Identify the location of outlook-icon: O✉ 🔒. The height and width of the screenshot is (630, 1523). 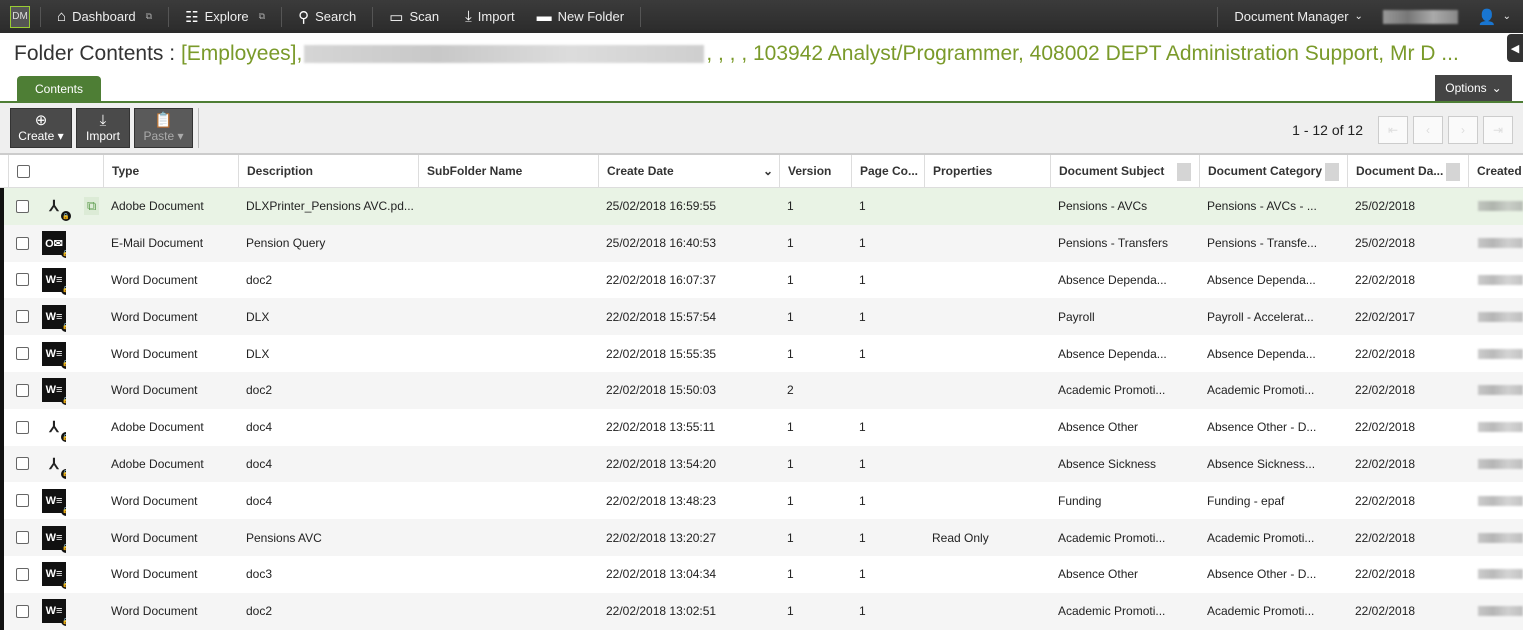
(54, 245).